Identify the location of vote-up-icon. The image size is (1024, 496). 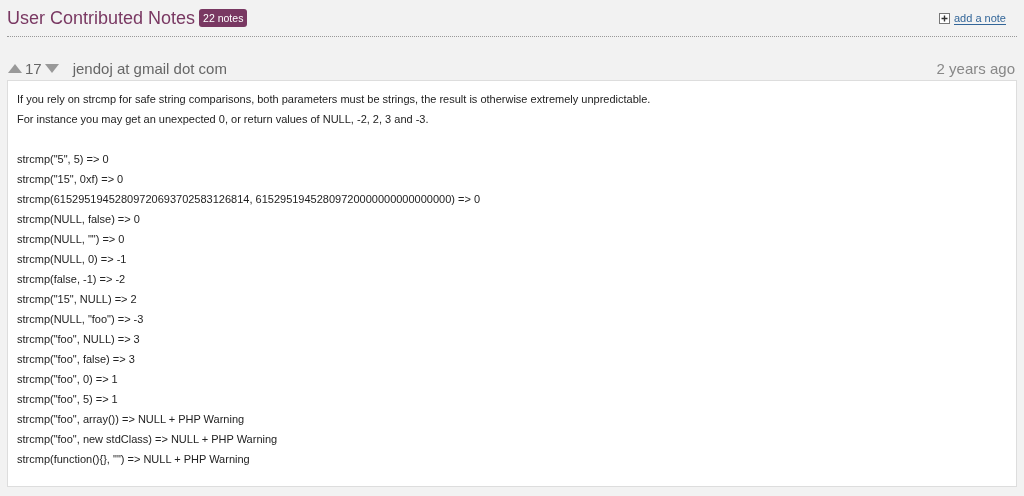
(15, 68).